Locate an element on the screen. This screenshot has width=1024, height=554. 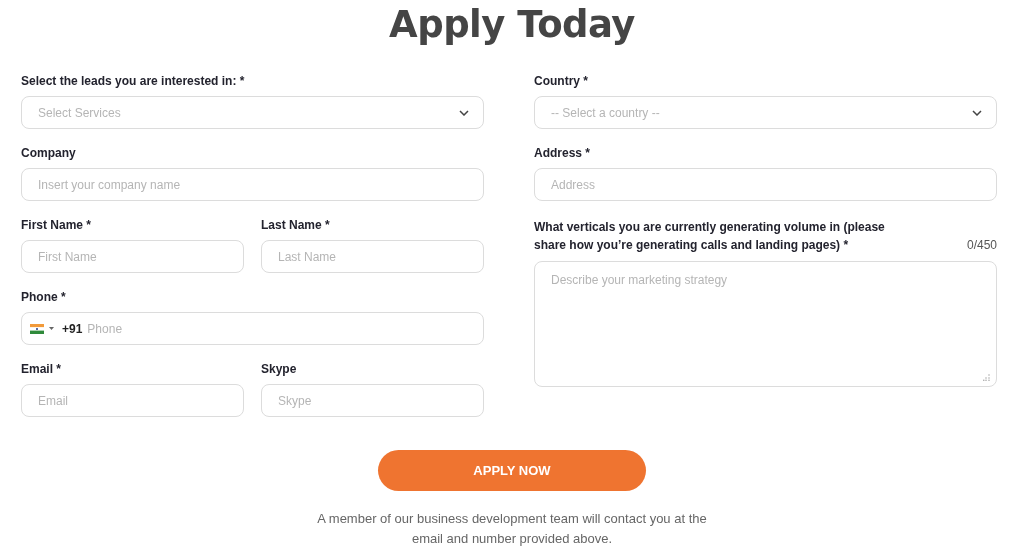
field-label: Email * is located at coordinates (41, 369).